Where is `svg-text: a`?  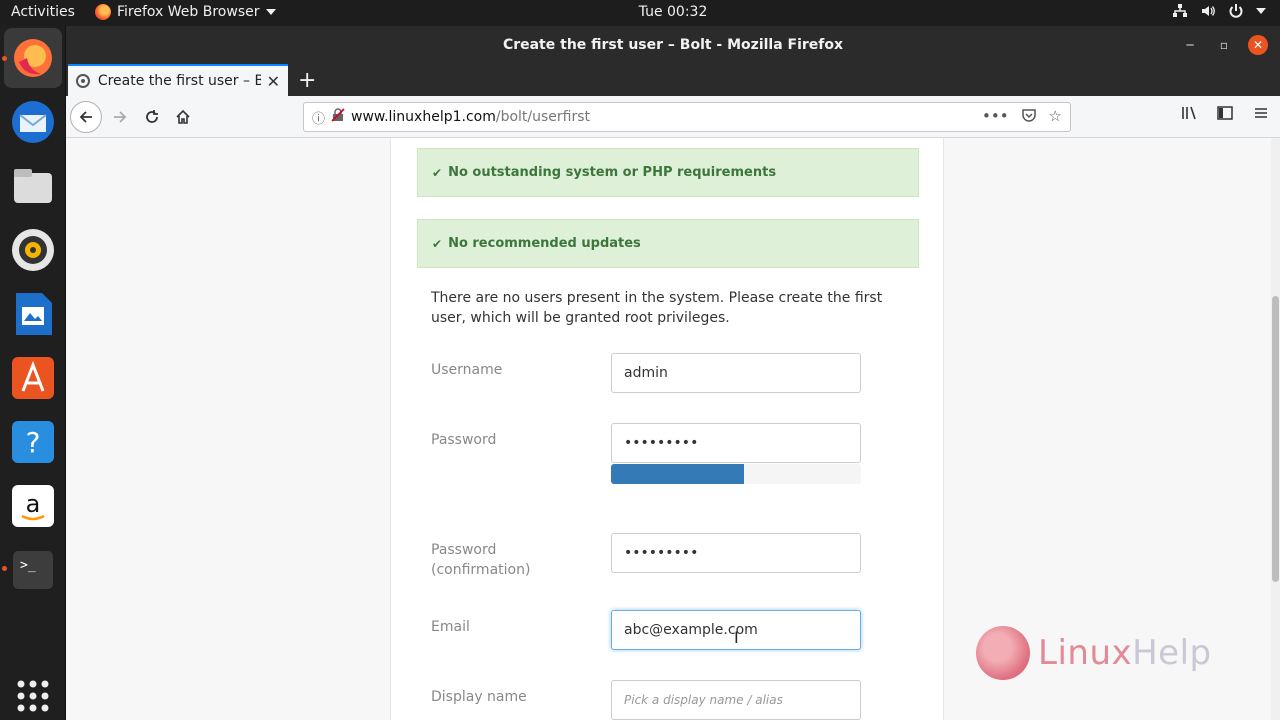
svg-text: a is located at coordinates (33, 504).